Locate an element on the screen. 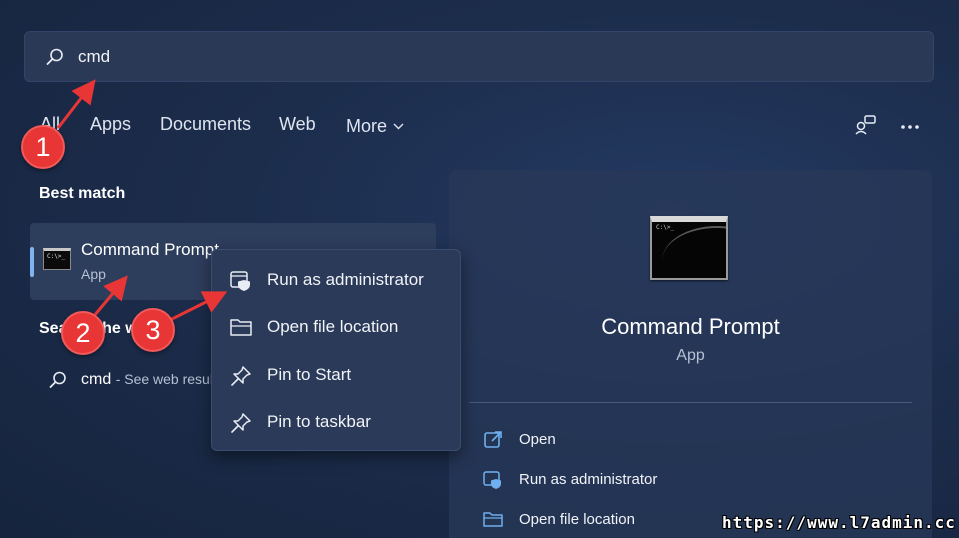  annotation-badge-2: 2 is located at coordinates (83, 333).